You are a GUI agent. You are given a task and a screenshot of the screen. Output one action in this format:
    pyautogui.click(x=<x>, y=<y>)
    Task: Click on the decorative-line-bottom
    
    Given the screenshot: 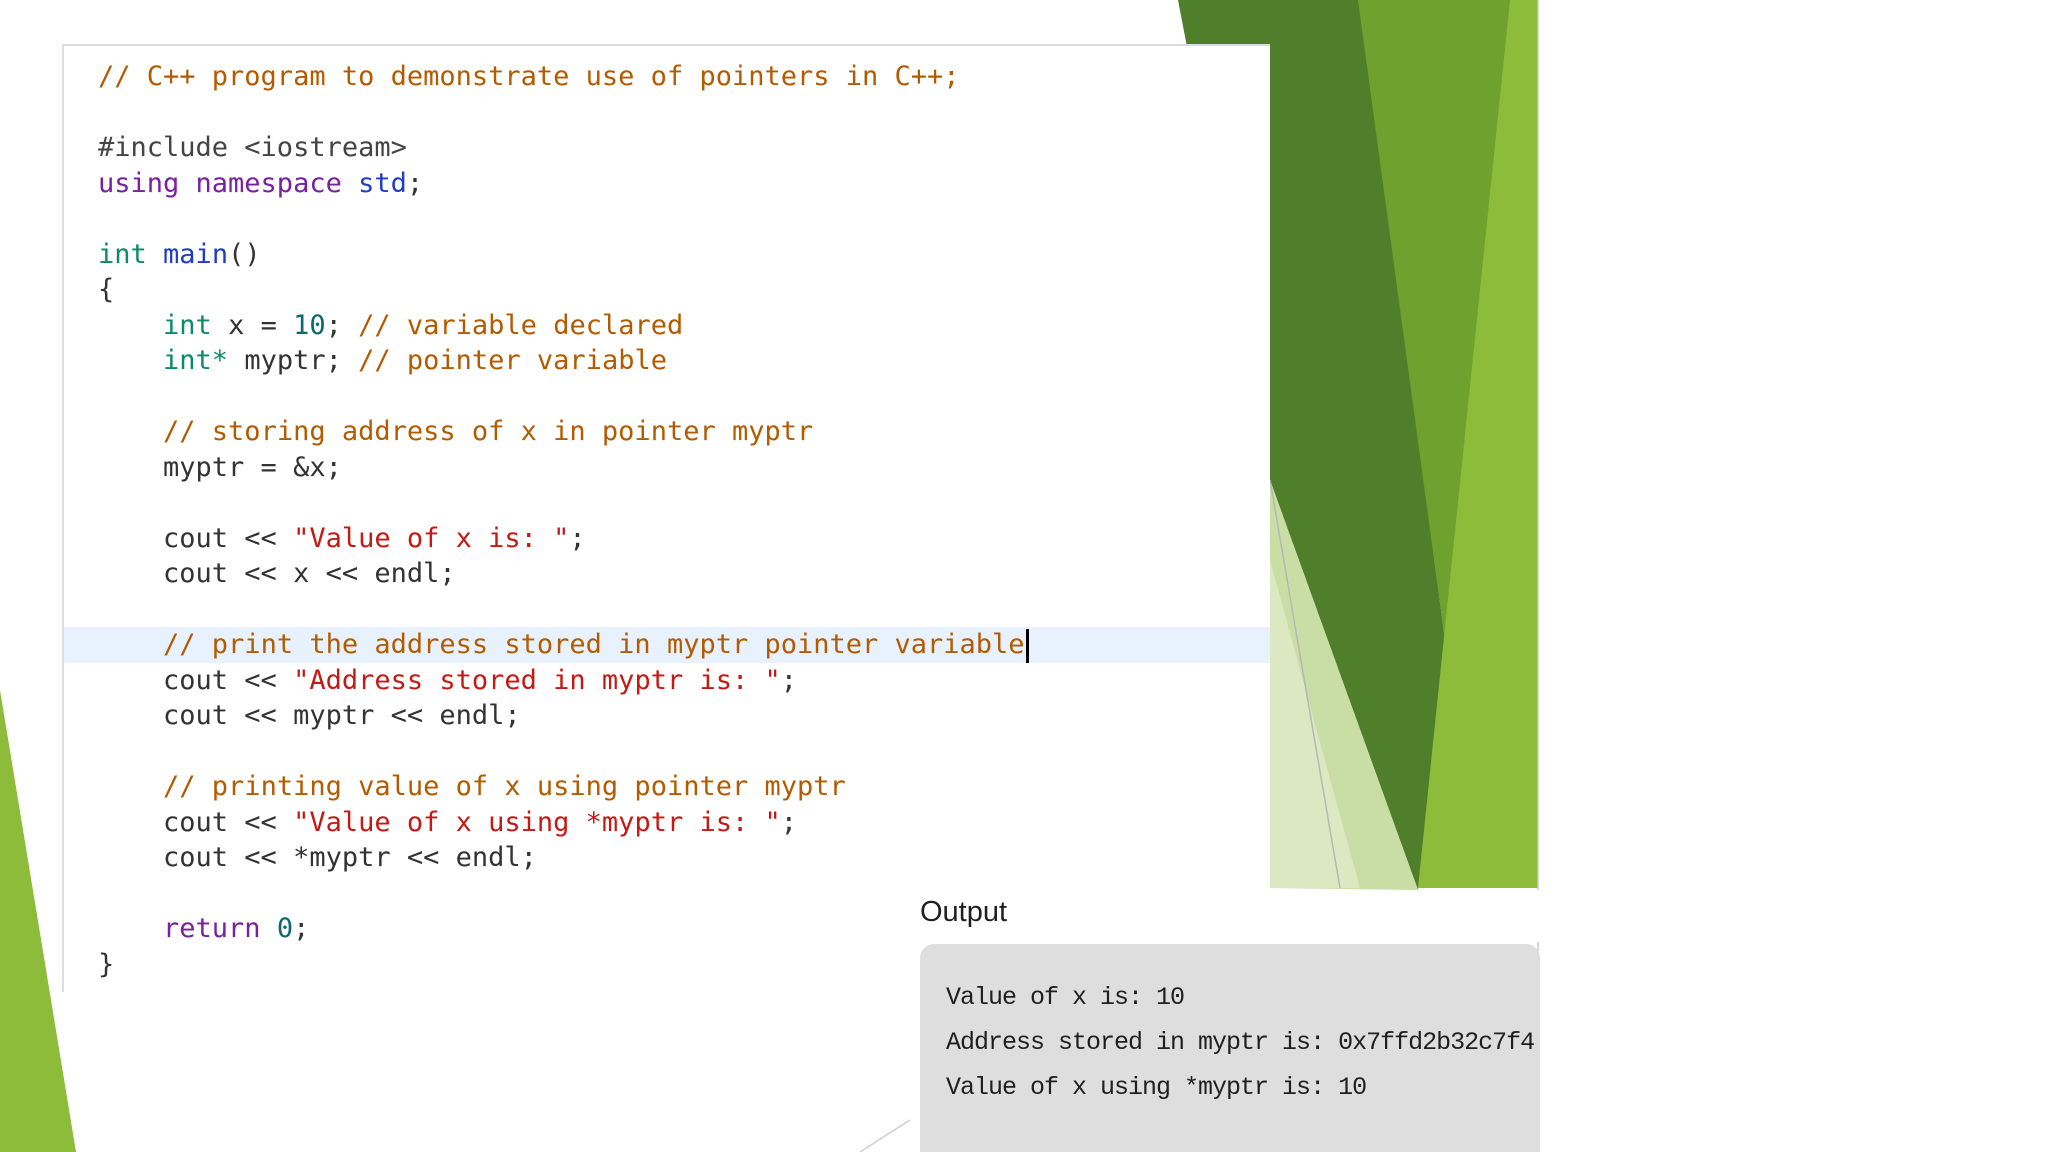 What is the action you would take?
    pyautogui.click(x=885, y=1135)
    